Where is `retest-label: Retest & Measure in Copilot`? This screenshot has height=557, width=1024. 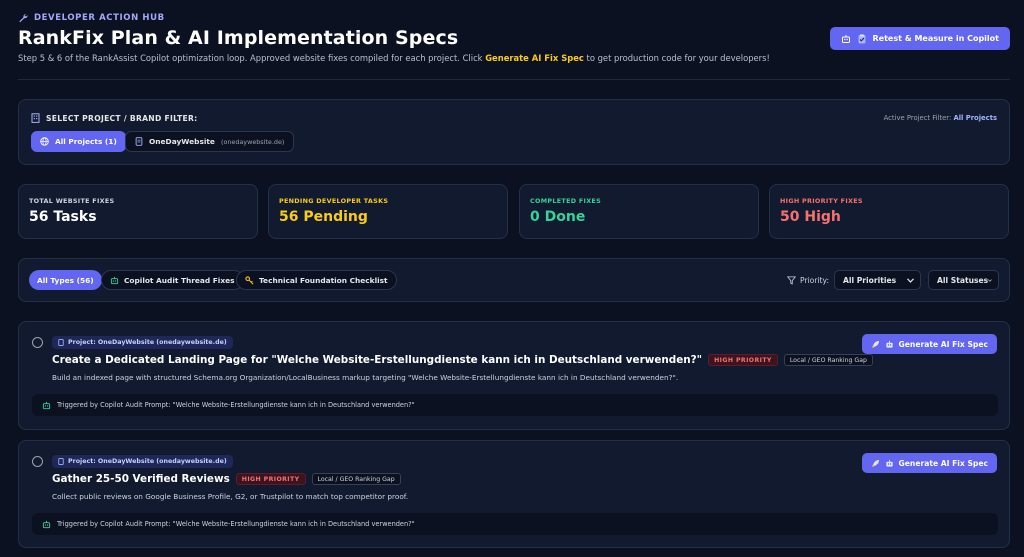
retest-label: Retest & Measure in Copilot is located at coordinates (936, 38).